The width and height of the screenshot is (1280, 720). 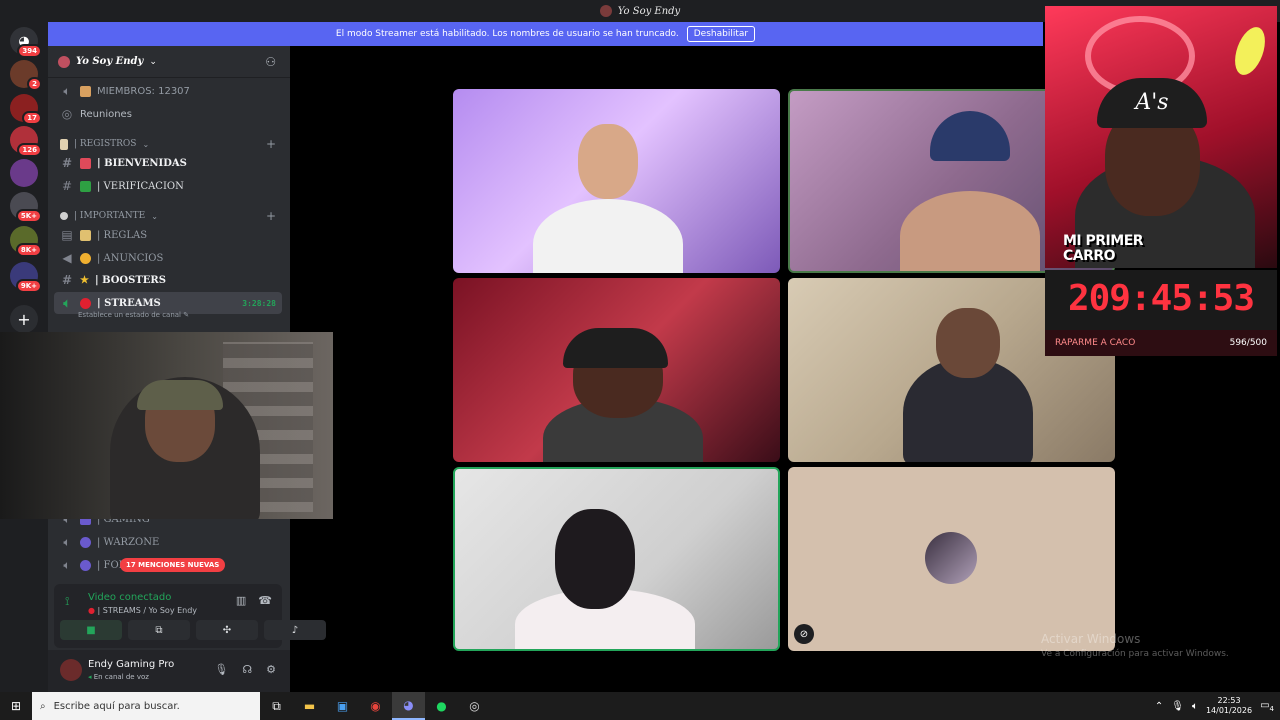 I want to click on disable-streamer-button: Deshabilitar, so click(x=721, y=34).